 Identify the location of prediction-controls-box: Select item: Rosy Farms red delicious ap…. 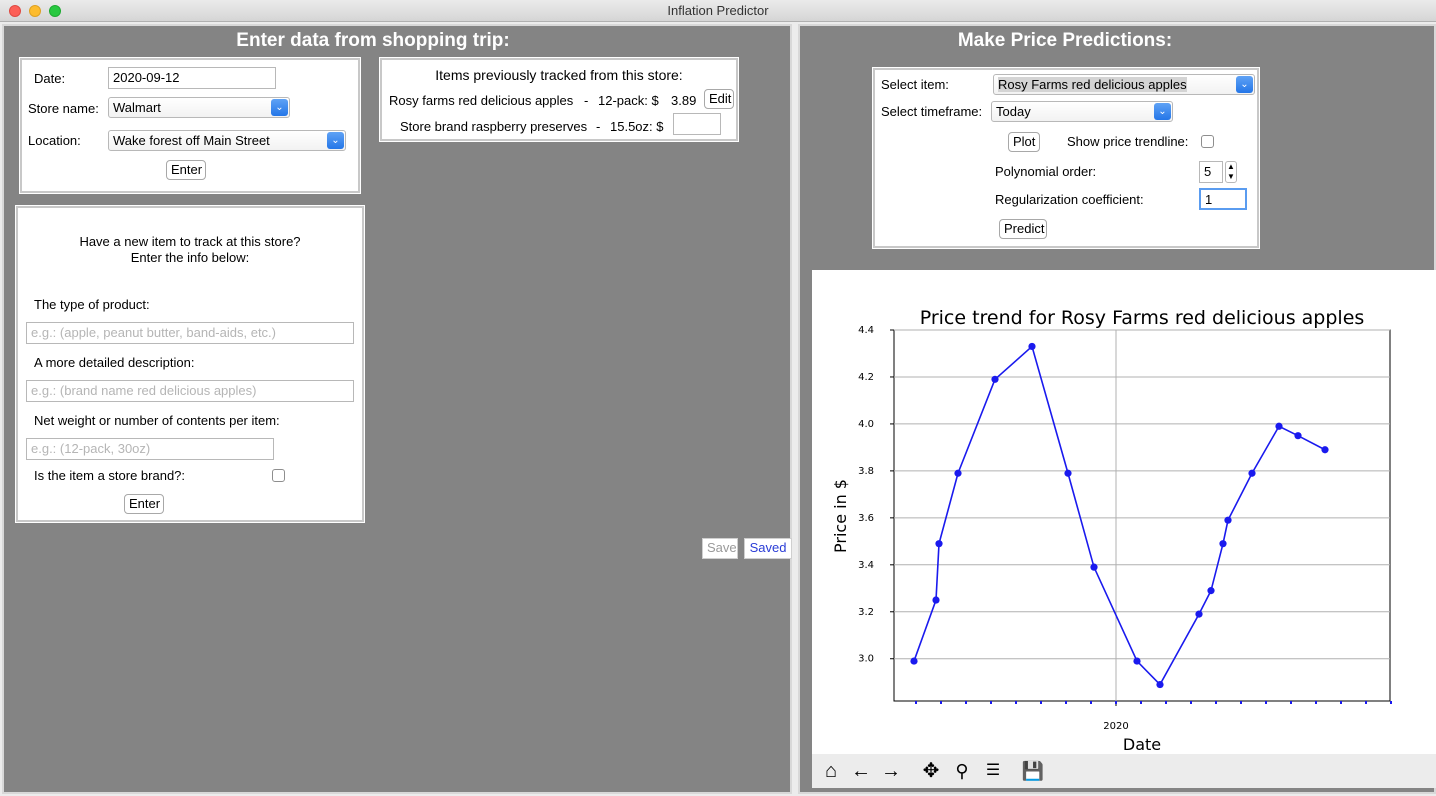
(1066, 158).